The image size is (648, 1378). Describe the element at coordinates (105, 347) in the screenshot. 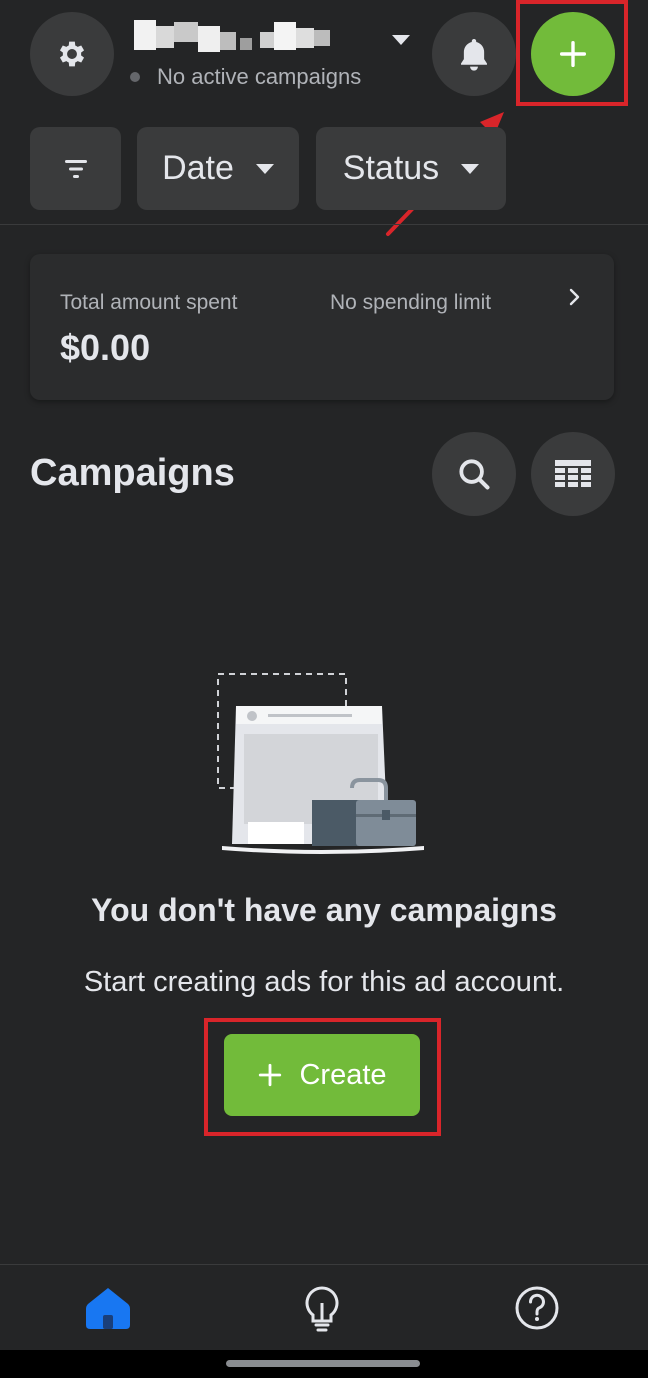

I see `total-spent-value: $0.00` at that location.